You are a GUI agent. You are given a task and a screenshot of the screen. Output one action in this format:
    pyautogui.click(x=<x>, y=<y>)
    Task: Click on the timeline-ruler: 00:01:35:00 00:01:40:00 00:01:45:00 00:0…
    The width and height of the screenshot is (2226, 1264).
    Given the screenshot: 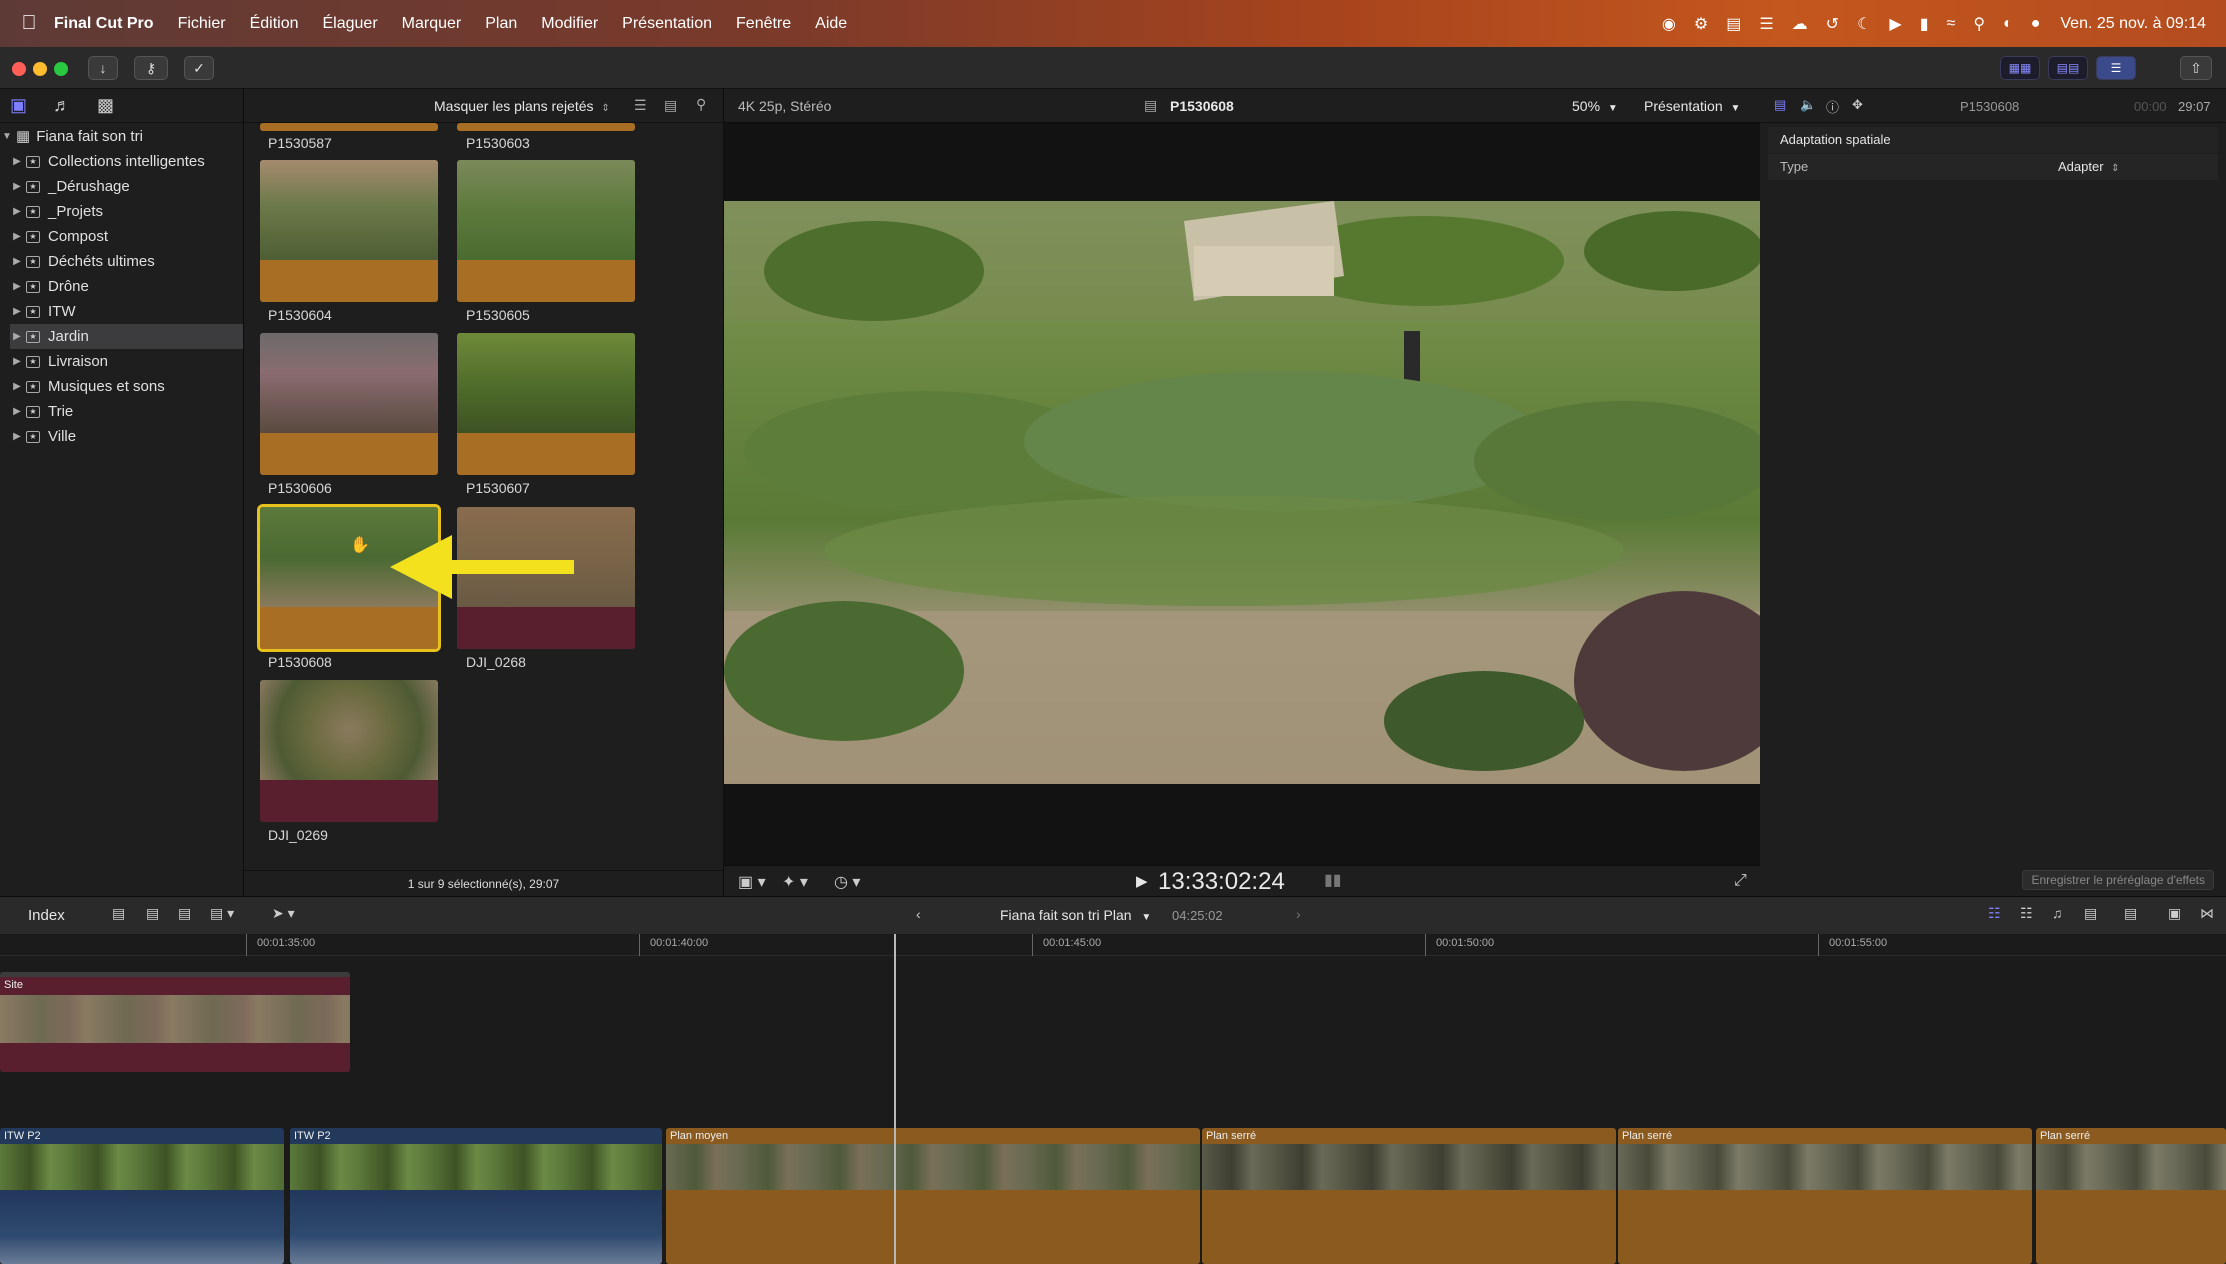 What is the action you would take?
    pyautogui.click(x=1113, y=945)
    